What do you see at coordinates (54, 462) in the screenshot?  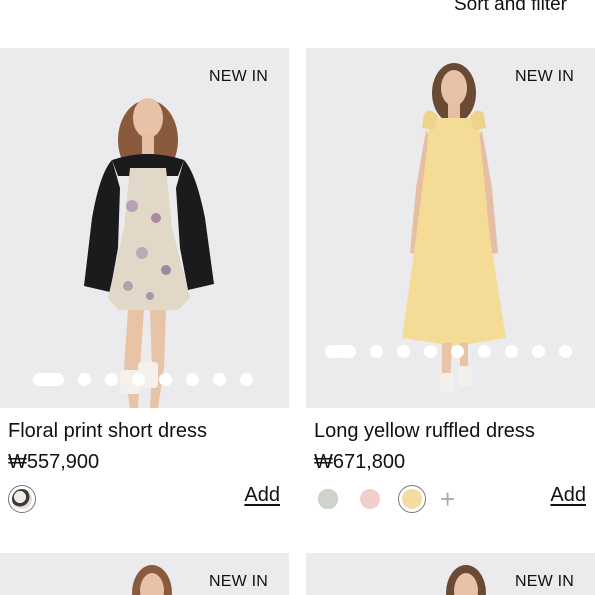 I see `product-price: ₩557,900` at bounding box center [54, 462].